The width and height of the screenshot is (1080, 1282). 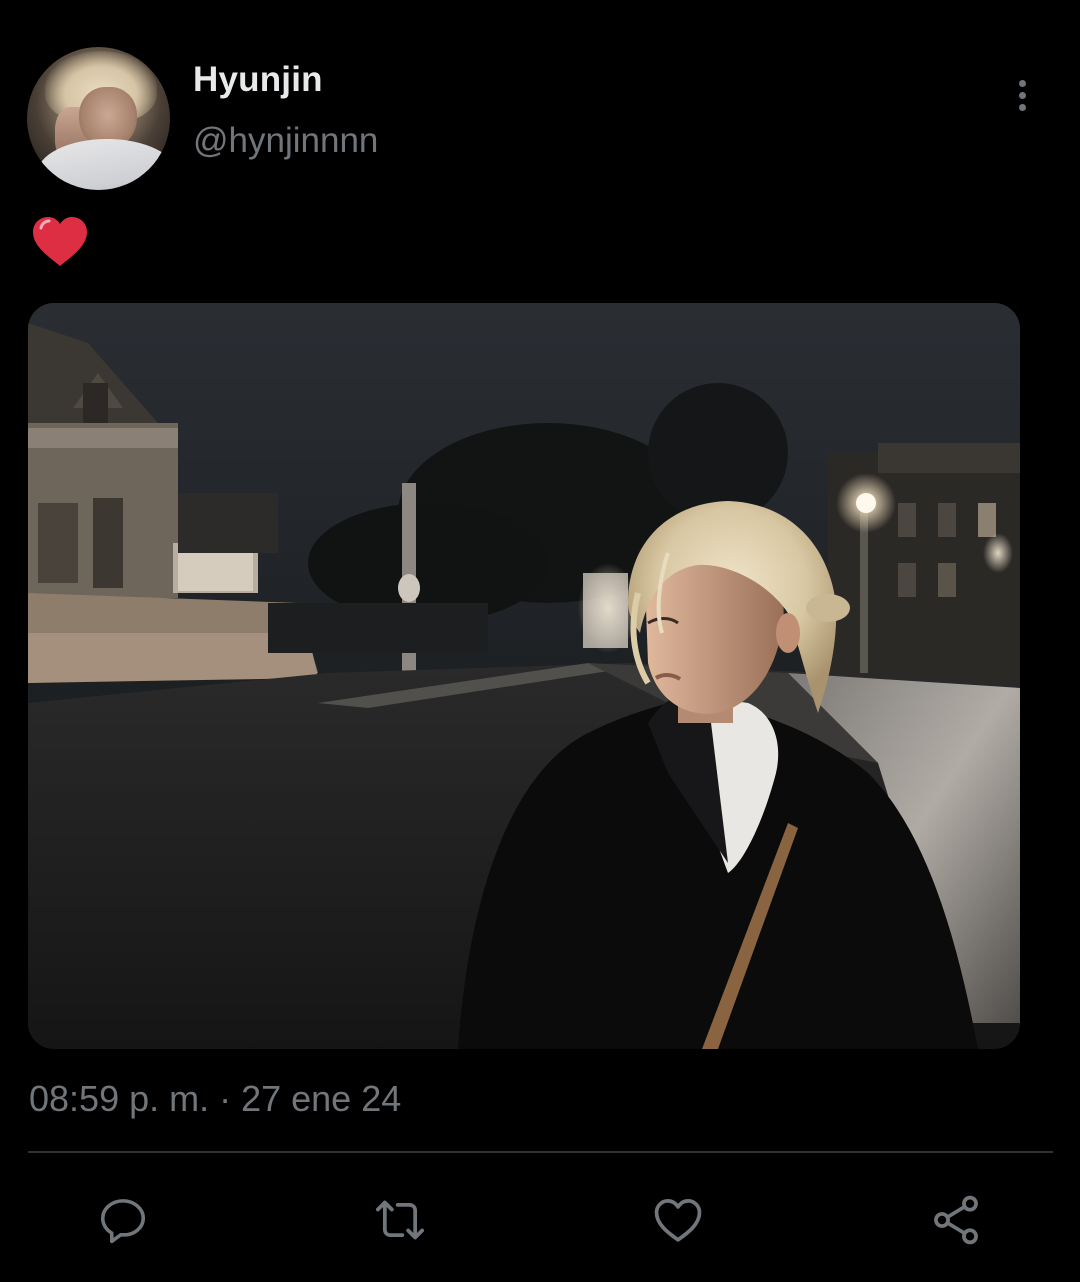 I want to click on avatar, so click(x=98, y=118).